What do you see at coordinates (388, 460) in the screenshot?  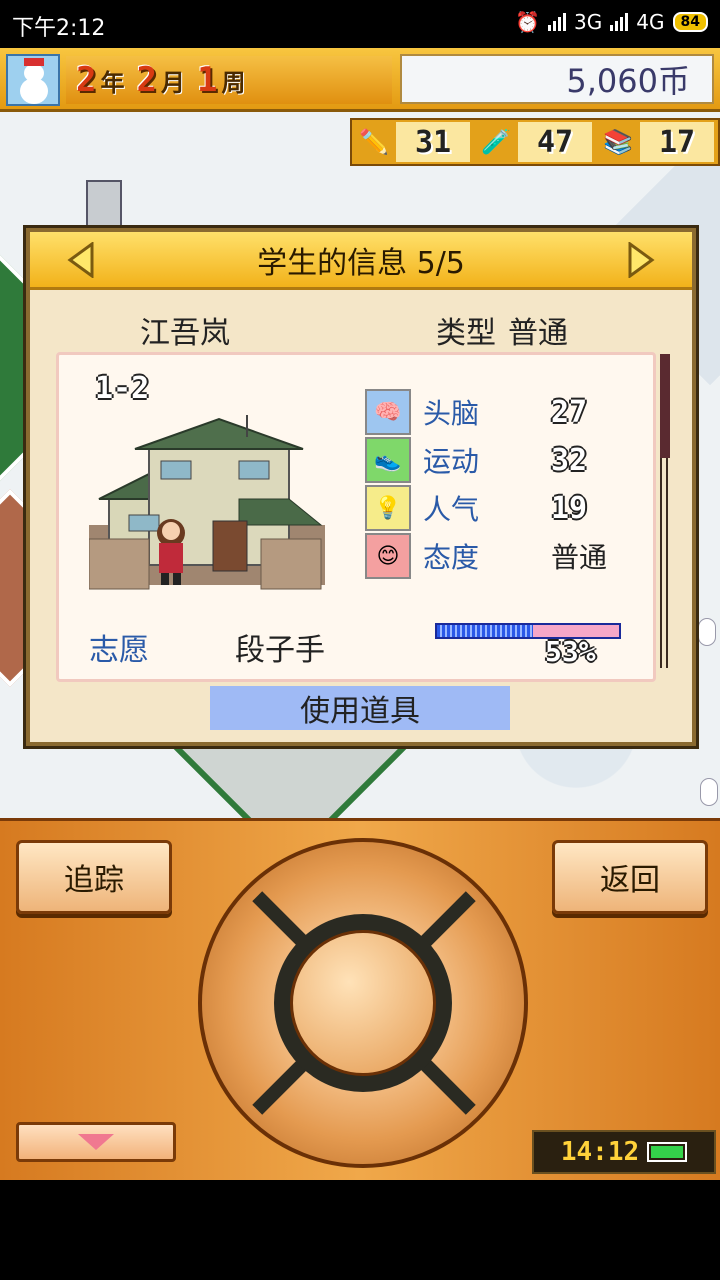 I see `sneaker-icon: 👟` at bounding box center [388, 460].